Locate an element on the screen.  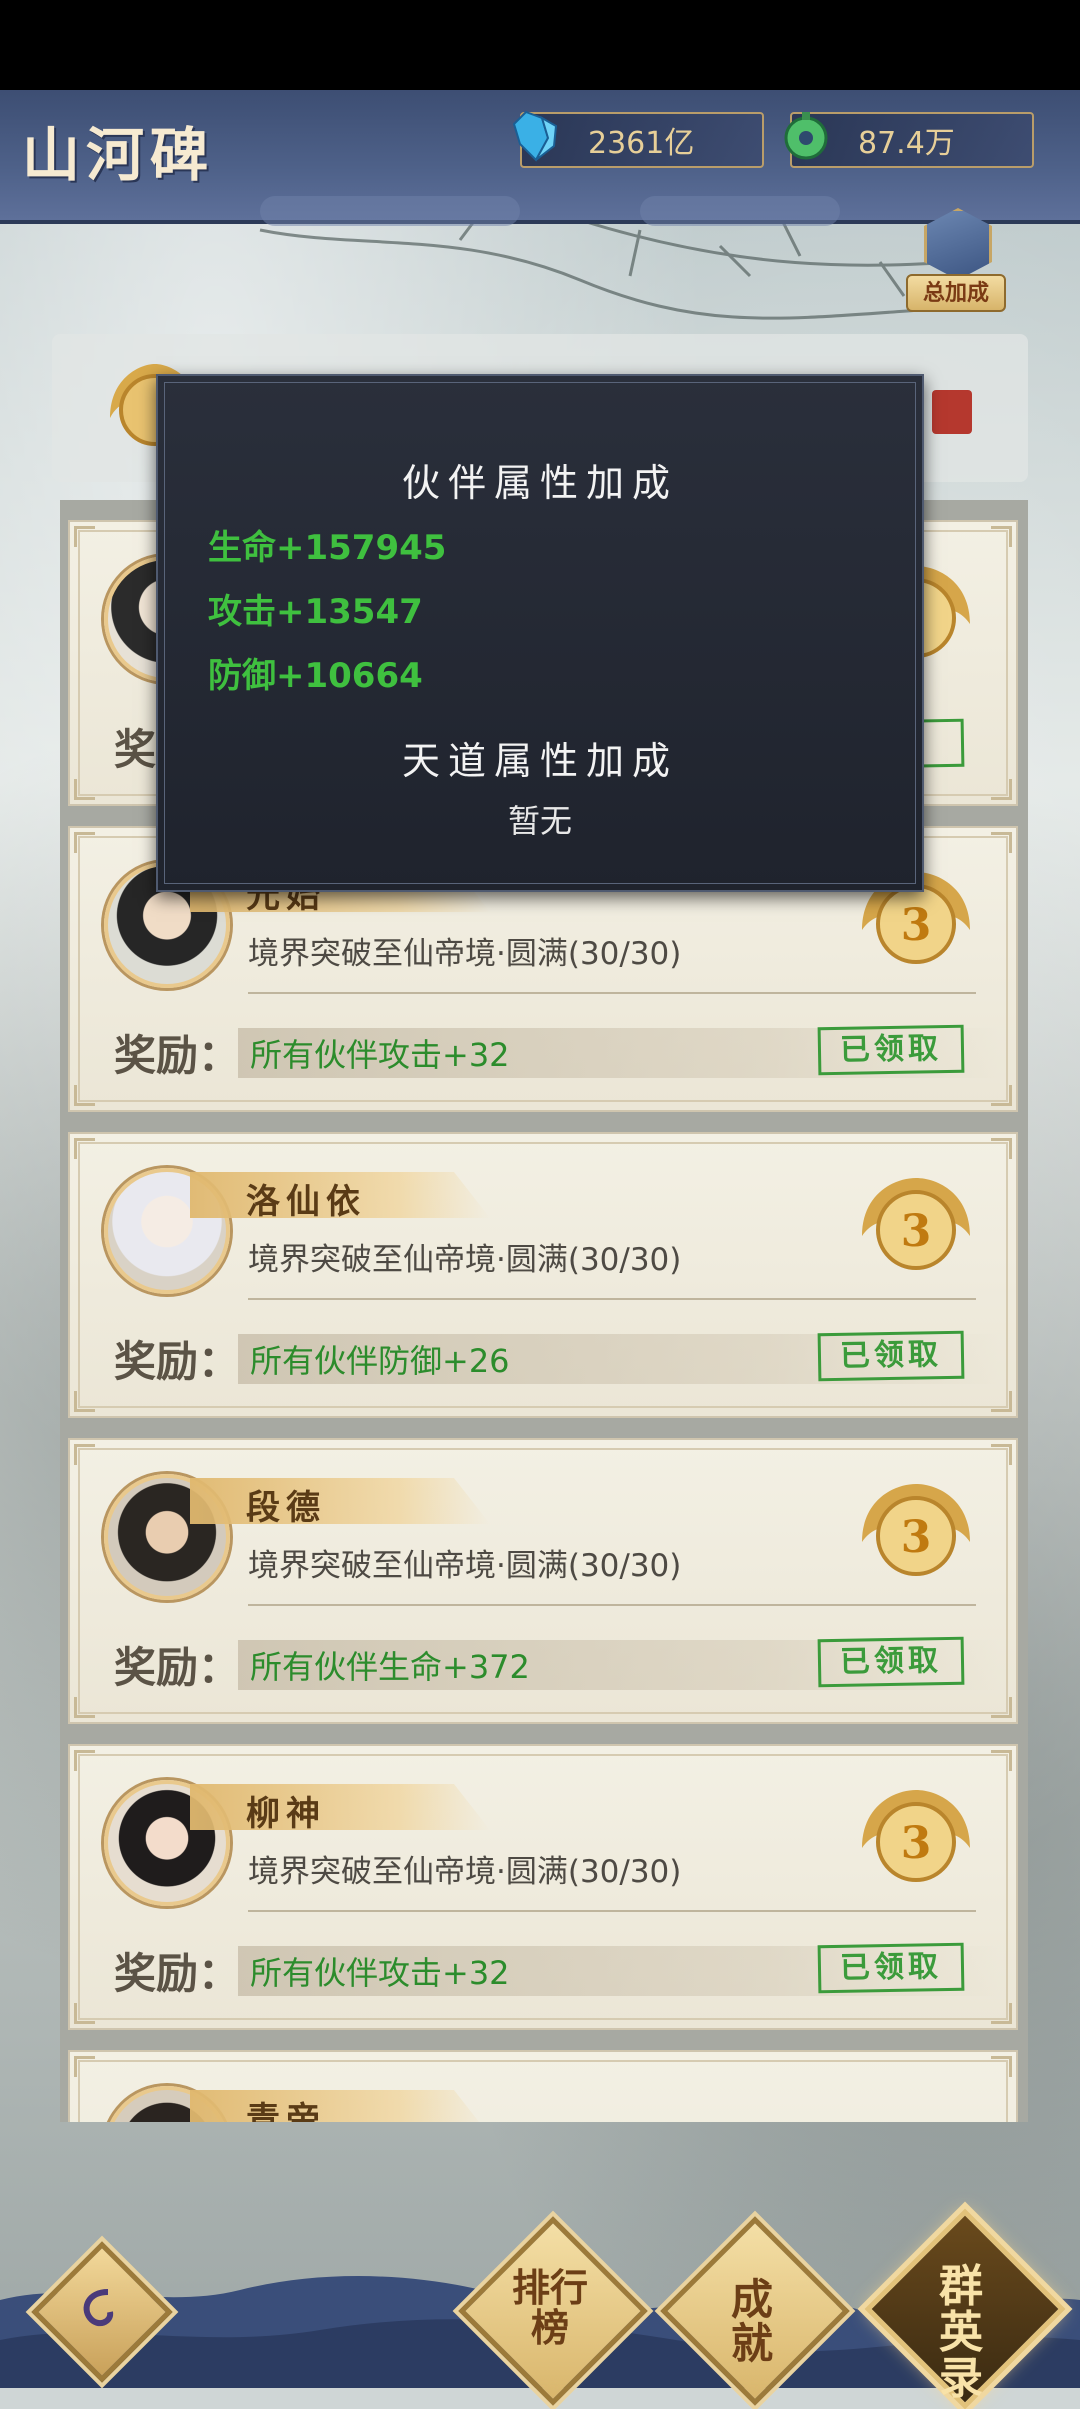
achievement-button: 成就 is located at coordinates (755, 2311).